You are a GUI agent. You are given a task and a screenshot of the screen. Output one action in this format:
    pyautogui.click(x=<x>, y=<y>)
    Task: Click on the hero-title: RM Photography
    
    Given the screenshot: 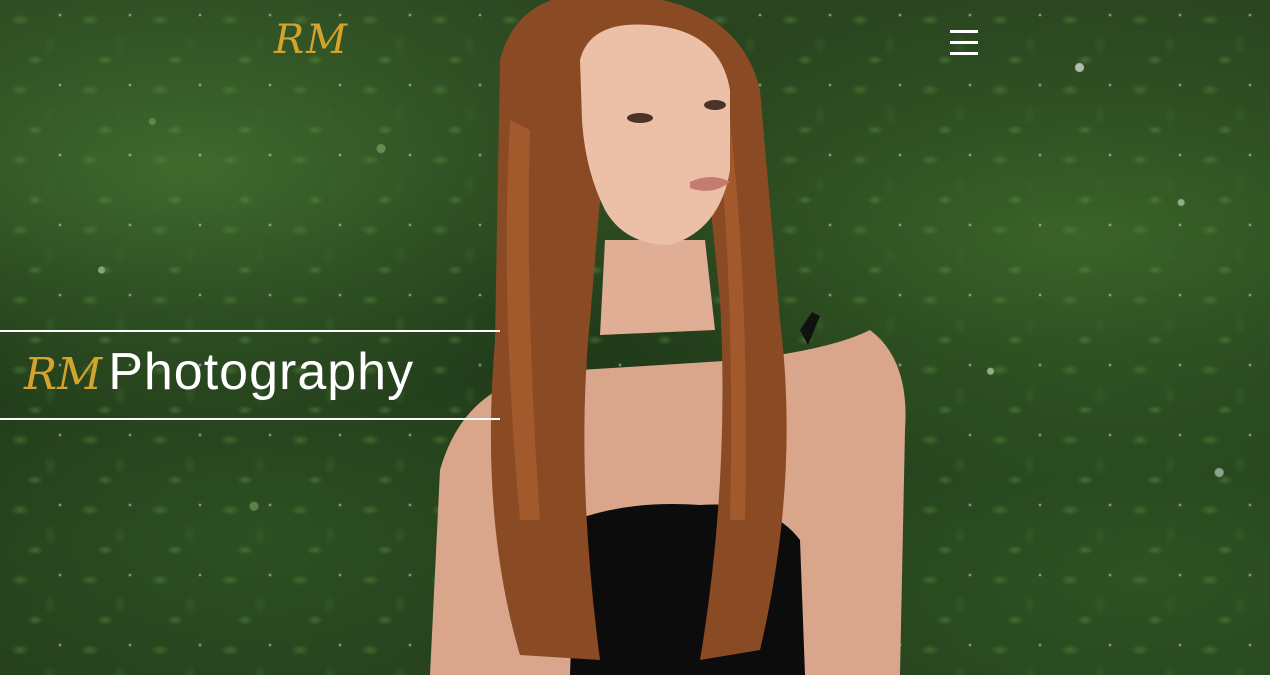 What is the action you would take?
    pyautogui.click(x=219, y=372)
    